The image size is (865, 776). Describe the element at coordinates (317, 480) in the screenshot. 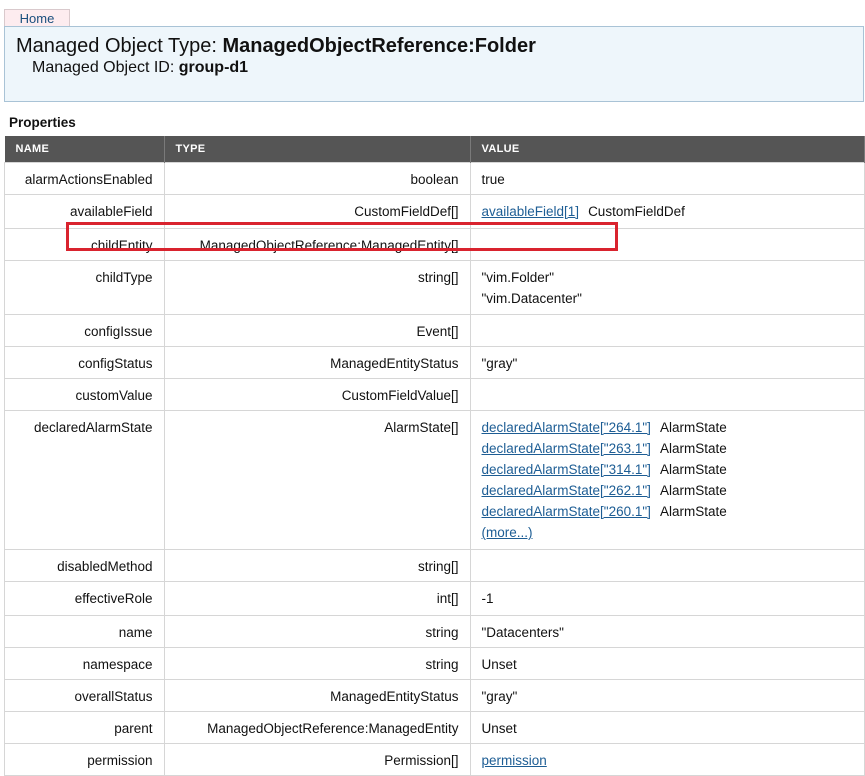

I see `property-type: AlarmState[]` at that location.